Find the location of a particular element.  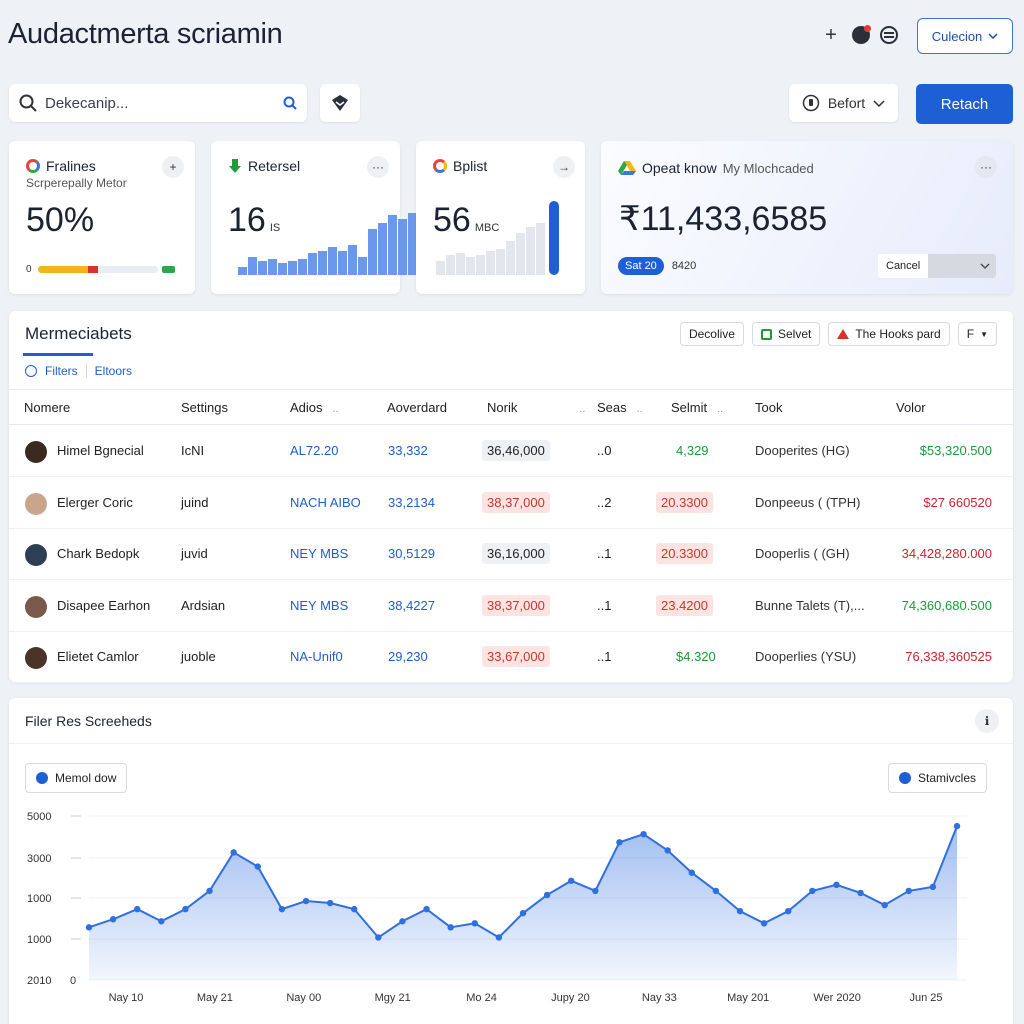

hooks-button: The Hooks pard is located at coordinates (889, 334).